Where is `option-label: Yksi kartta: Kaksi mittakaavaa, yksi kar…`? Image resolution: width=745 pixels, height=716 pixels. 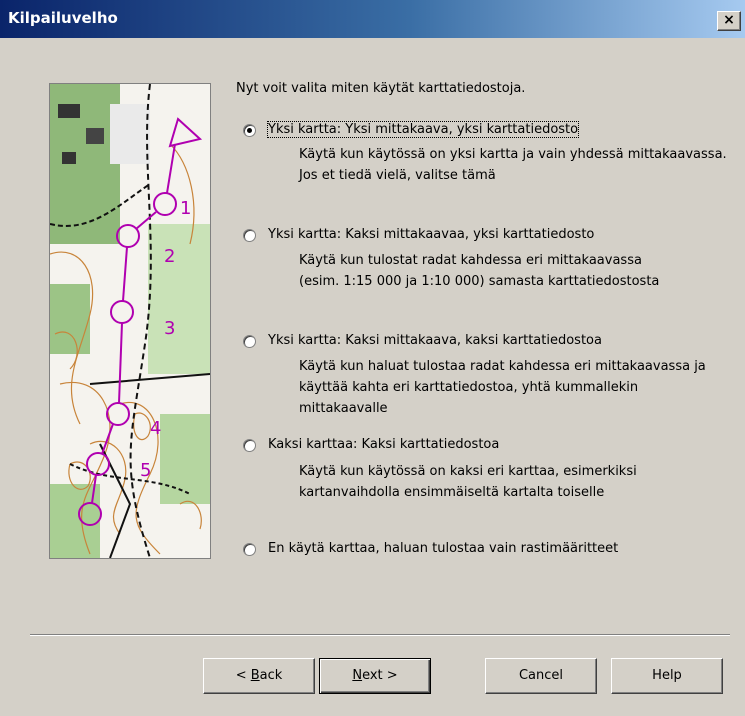
option-label: Yksi kartta: Kaksi mittakaavaa, yksi kar… is located at coordinates (431, 234).